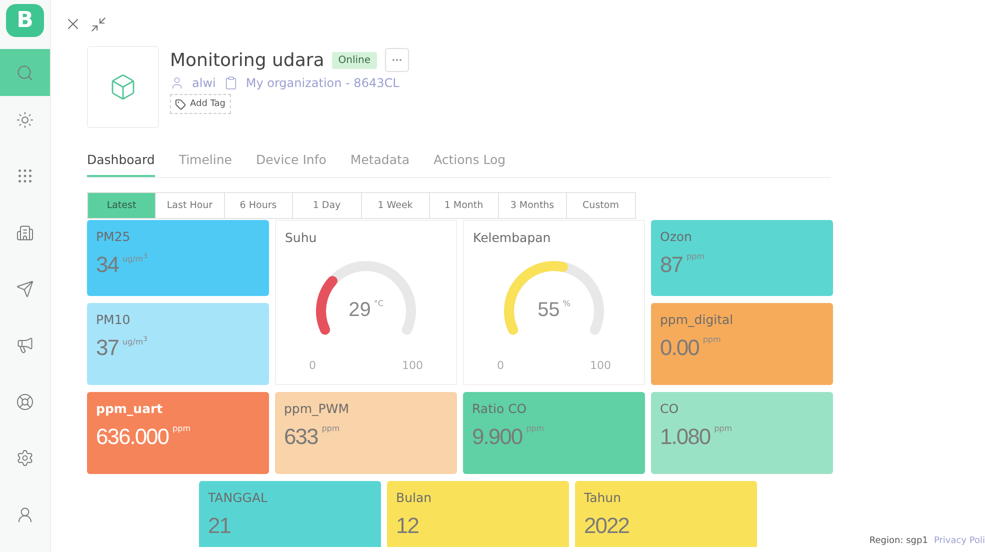 Image resolution: width=985 pixels, height=552 pixels. Describe the element at coordinates (25, 289) in the screenshot. I see `paper-plane-icon` at that location.